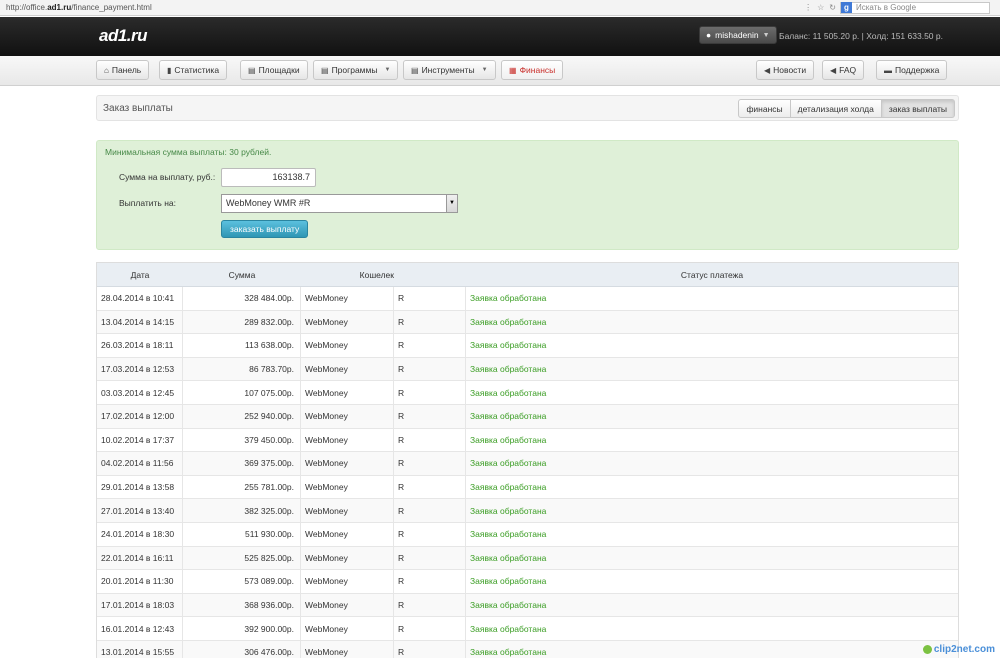 This screenshot has width=1000, height=658. What do you see at coordinates (886, 7) in the screenshot?
I see `search-placeholder: Искать в Google` at bounding box center [886, 7].